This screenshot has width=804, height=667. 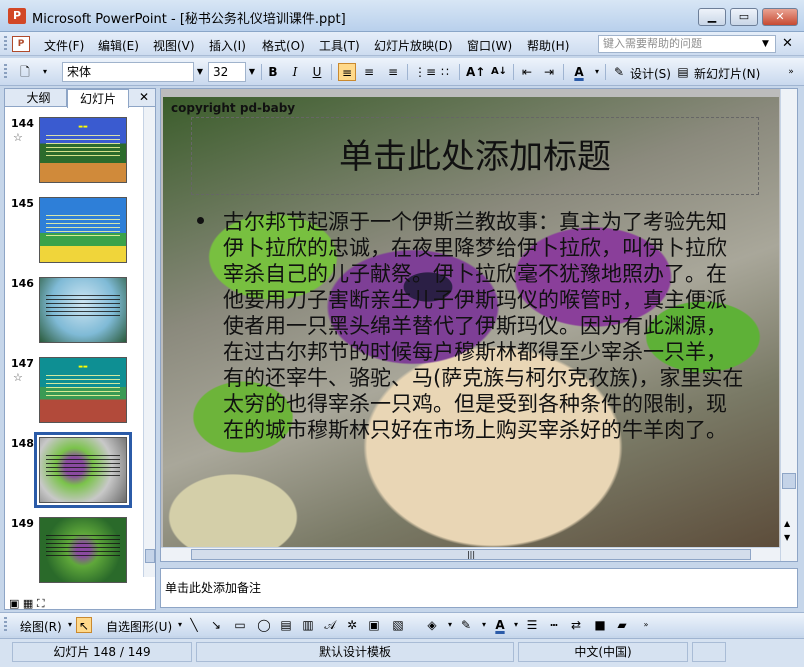 What do you see at coordinates (84, 625) in the screenshot?
I see `select-objects-icon: ↖` at bounding box center [84, 625].